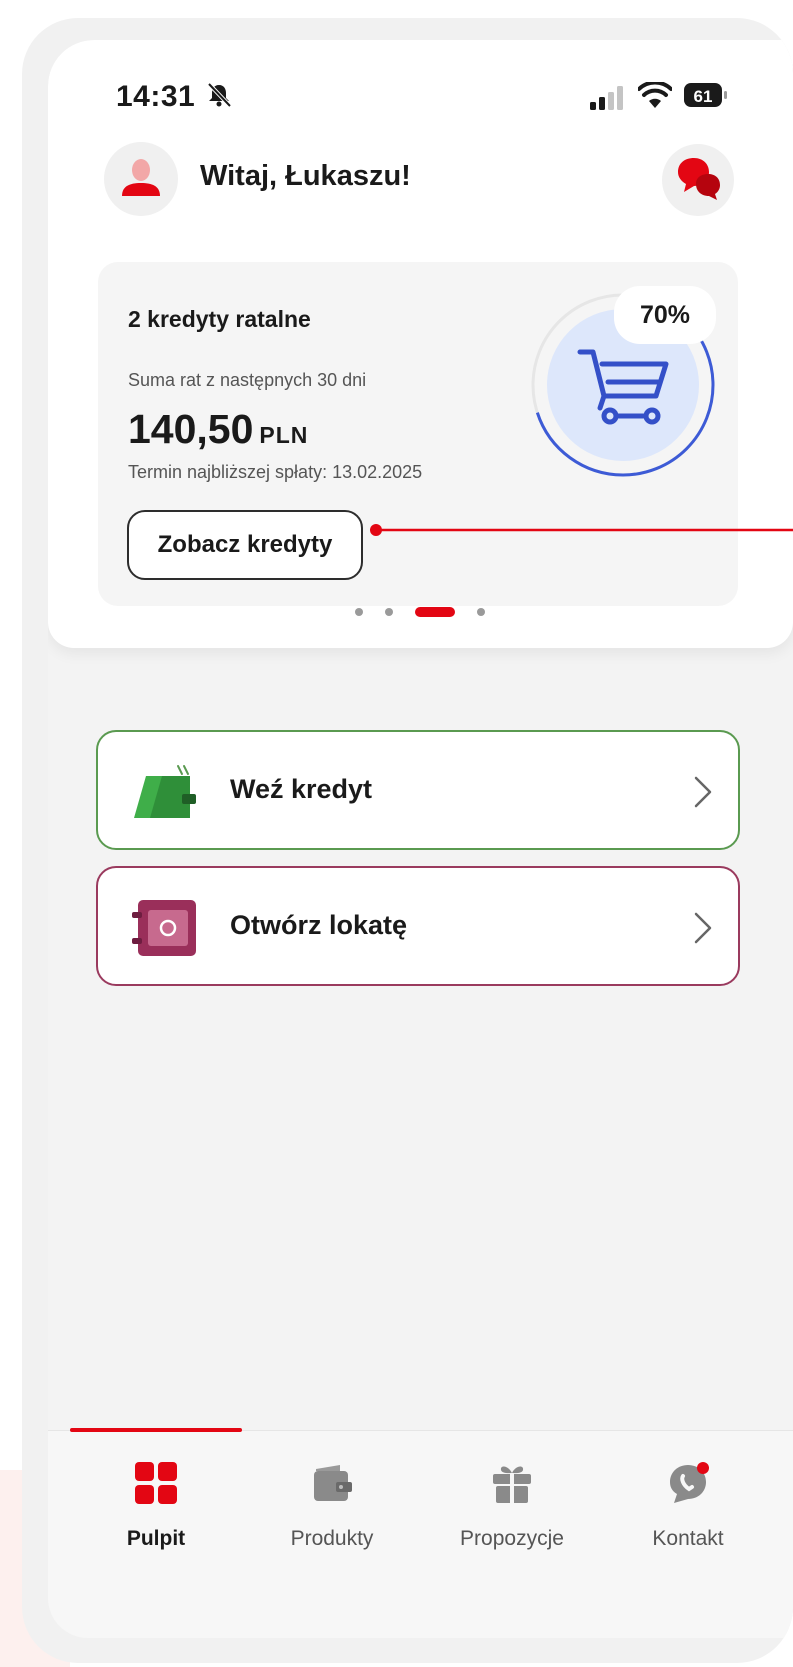  What do you see at coordinates (581, 530) in the screenshot?
I see `annotation-pointer` at bounding box center [581, 530].